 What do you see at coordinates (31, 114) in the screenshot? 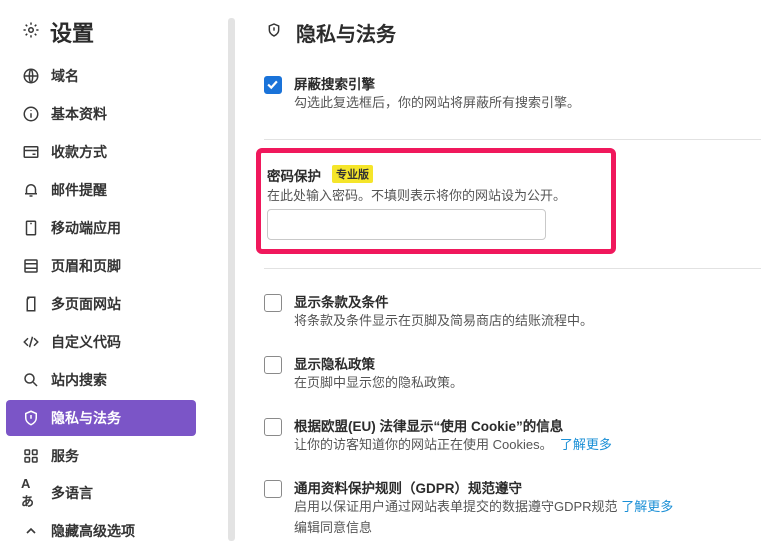
I see `info-icon` at bounding box center [31, 114].